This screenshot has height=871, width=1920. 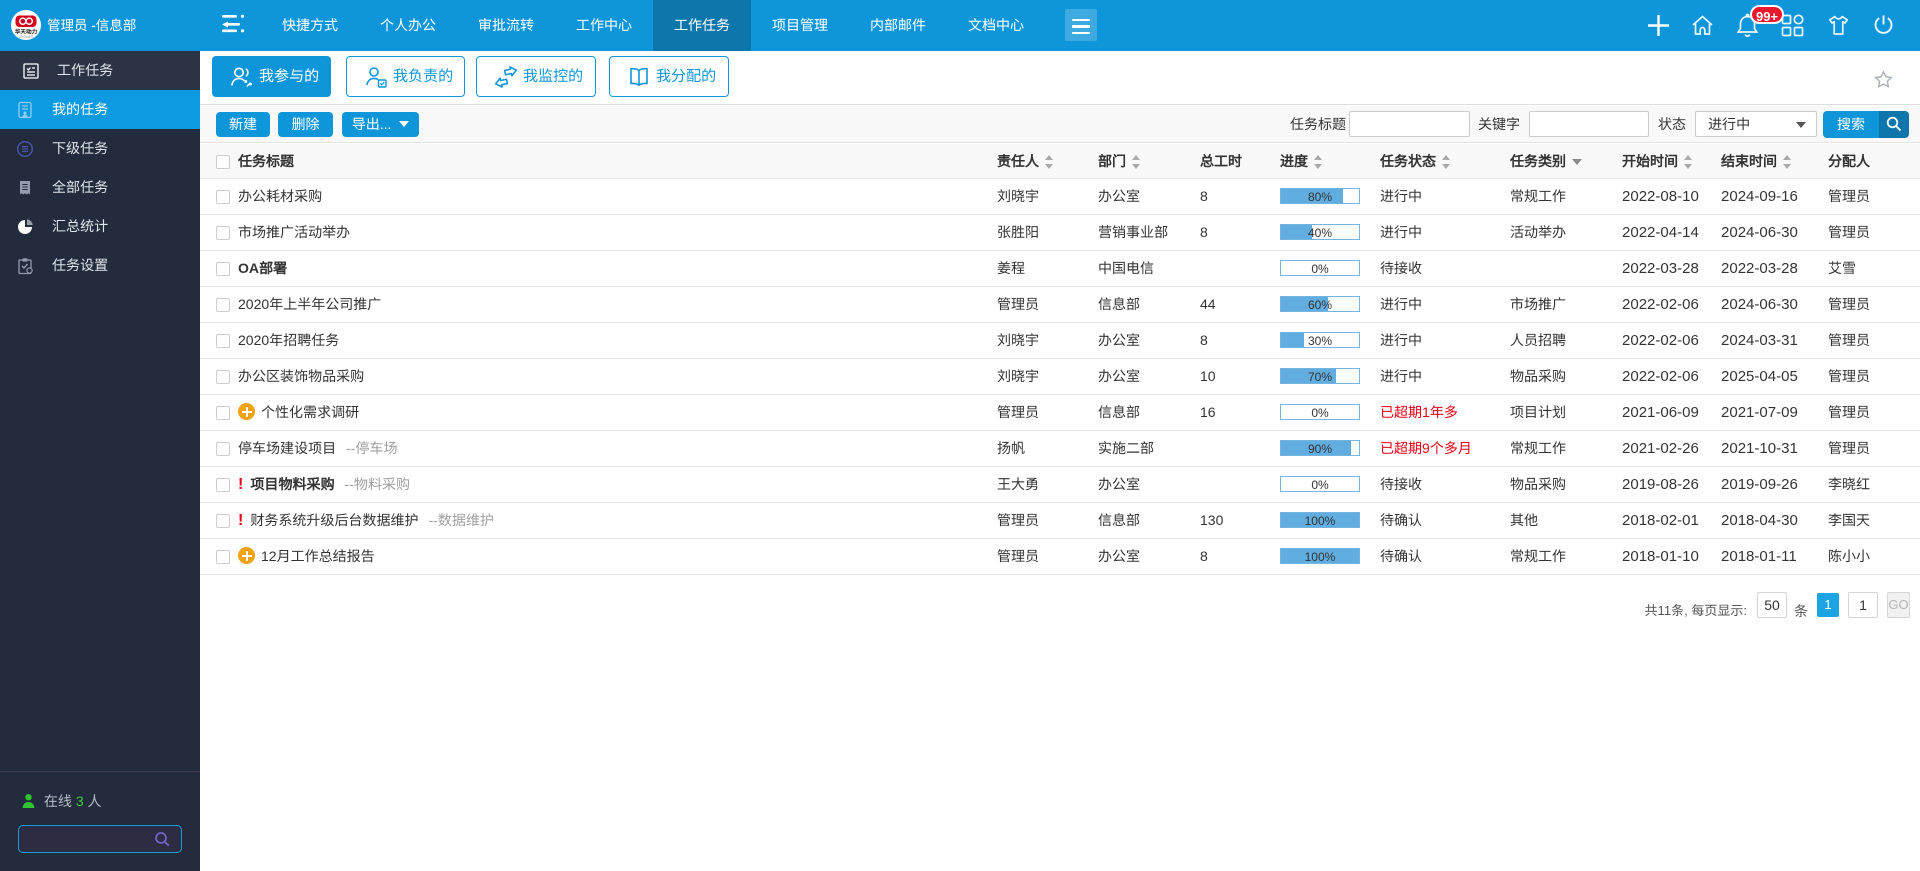 What do you see at coordinates (26, 37) in the screenshot?
I see `svg-text: SPOWER` at bounding box center [26, 37].